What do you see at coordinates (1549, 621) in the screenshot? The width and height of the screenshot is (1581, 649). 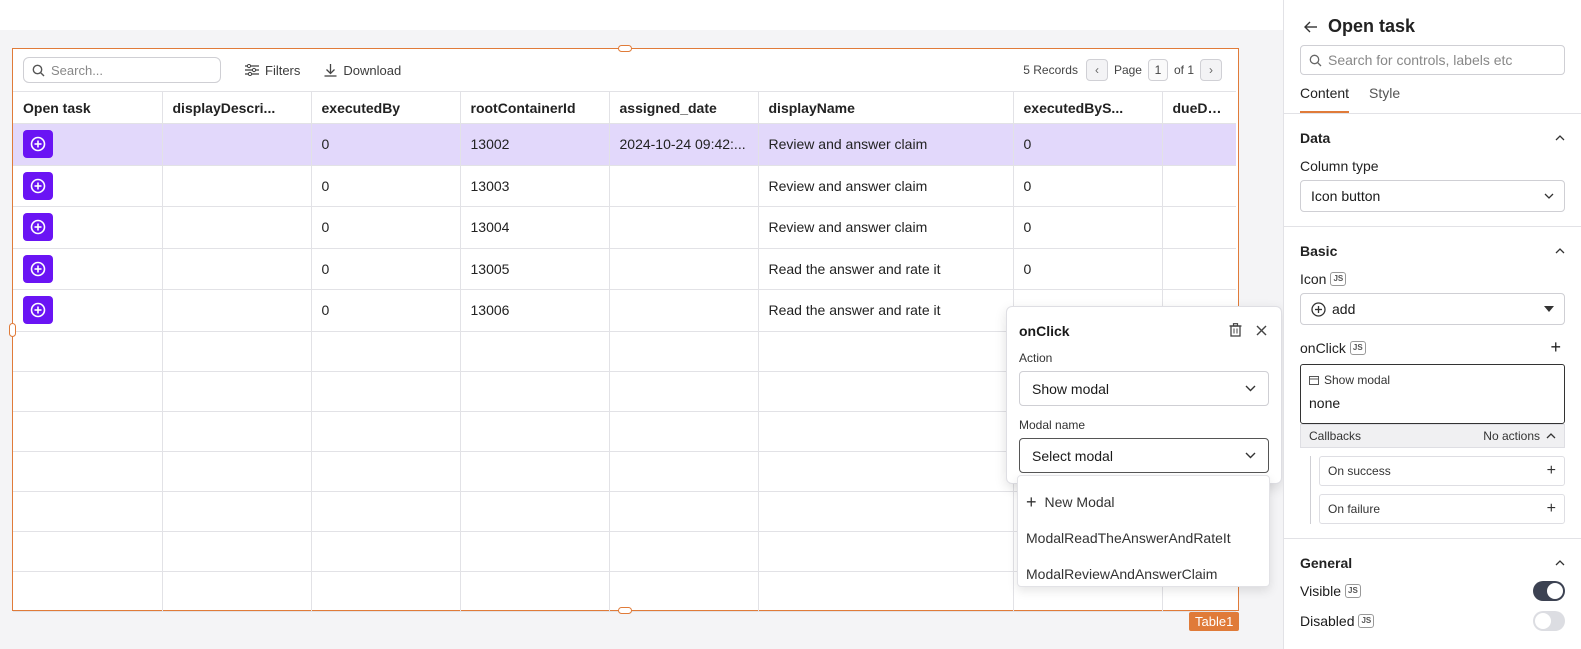 I see `disabled-toggle` at bounding box center [1549, 621].